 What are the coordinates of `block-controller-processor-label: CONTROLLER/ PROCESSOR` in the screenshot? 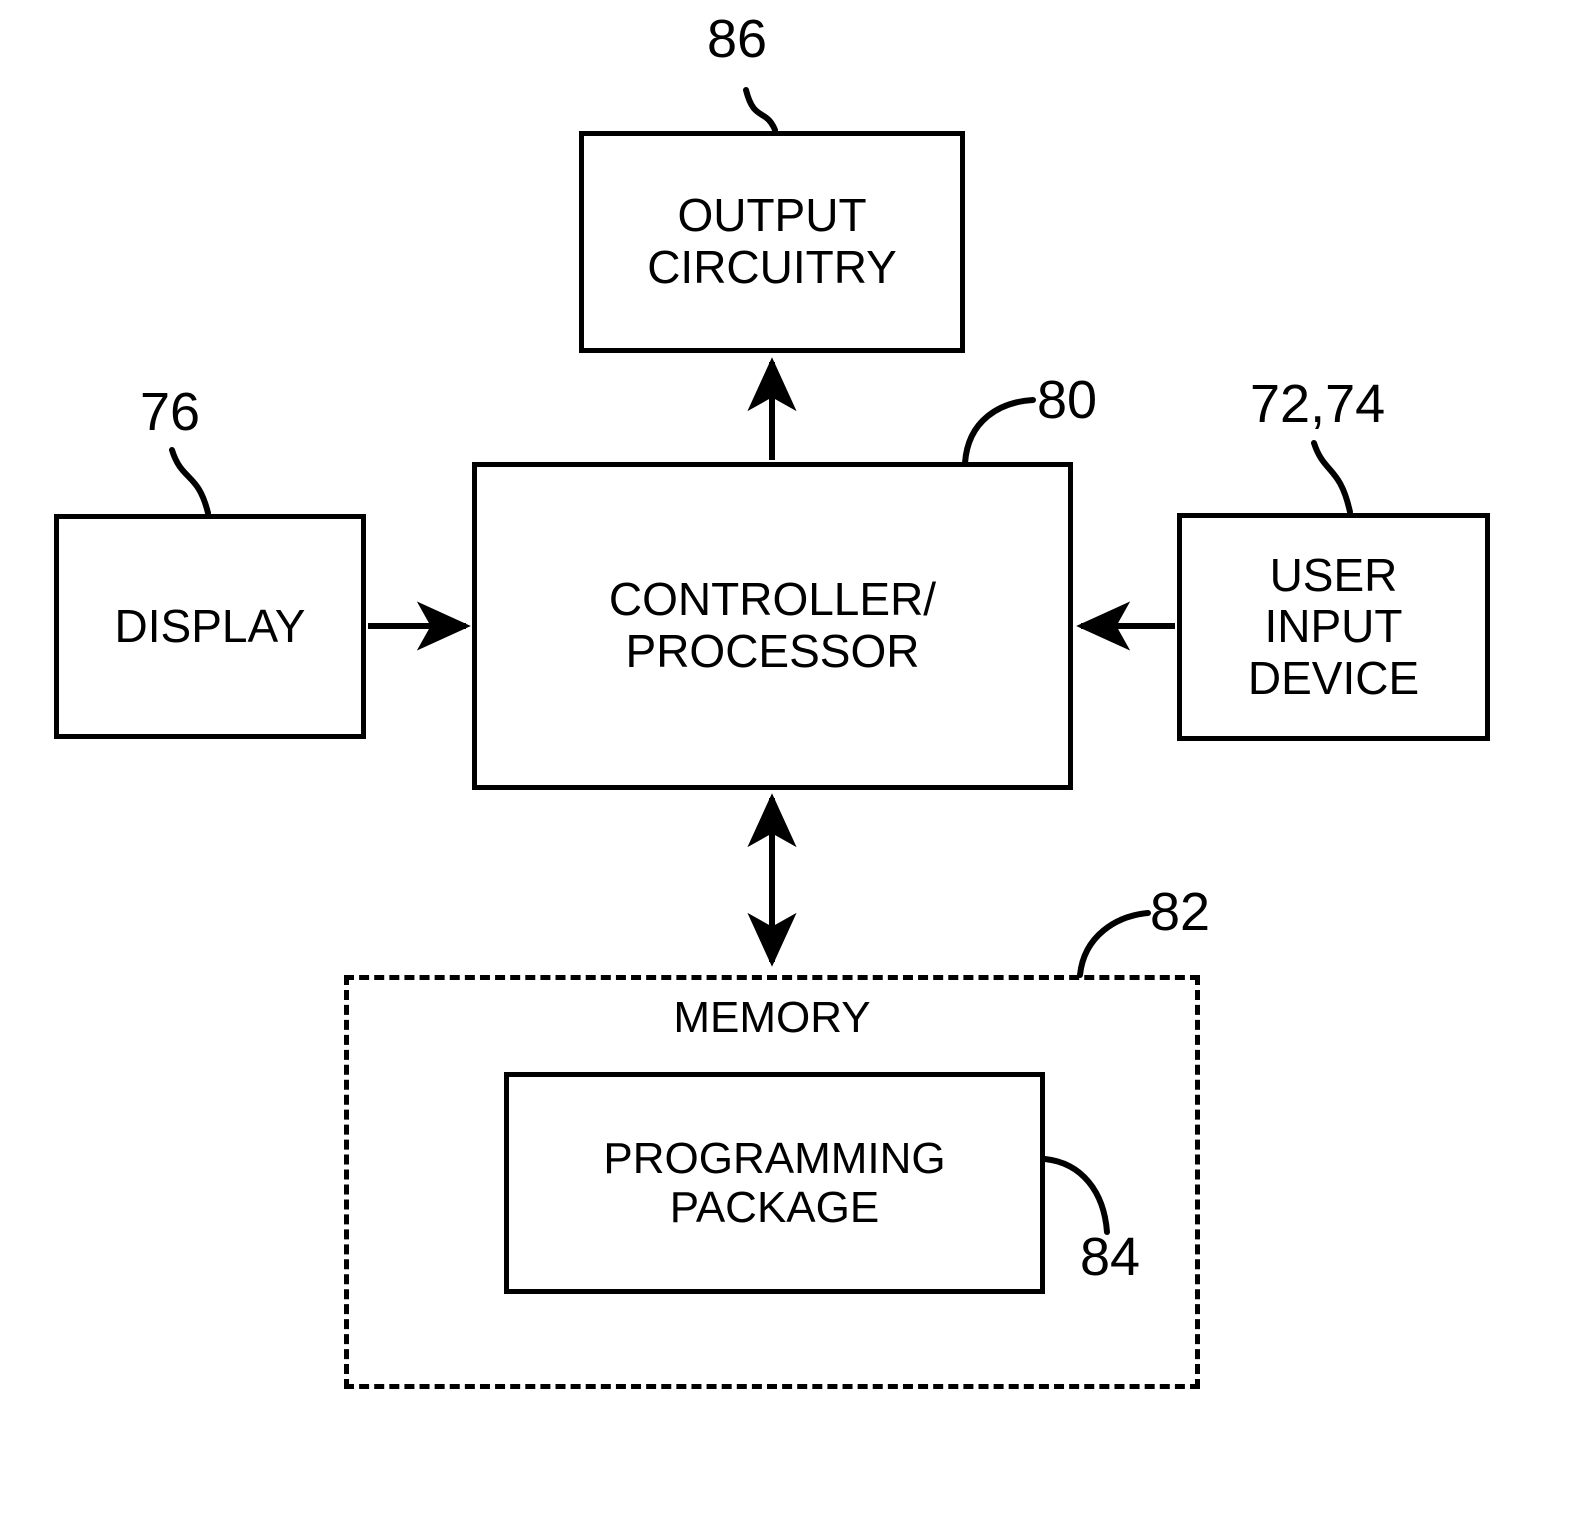 It's located at (772, 625).